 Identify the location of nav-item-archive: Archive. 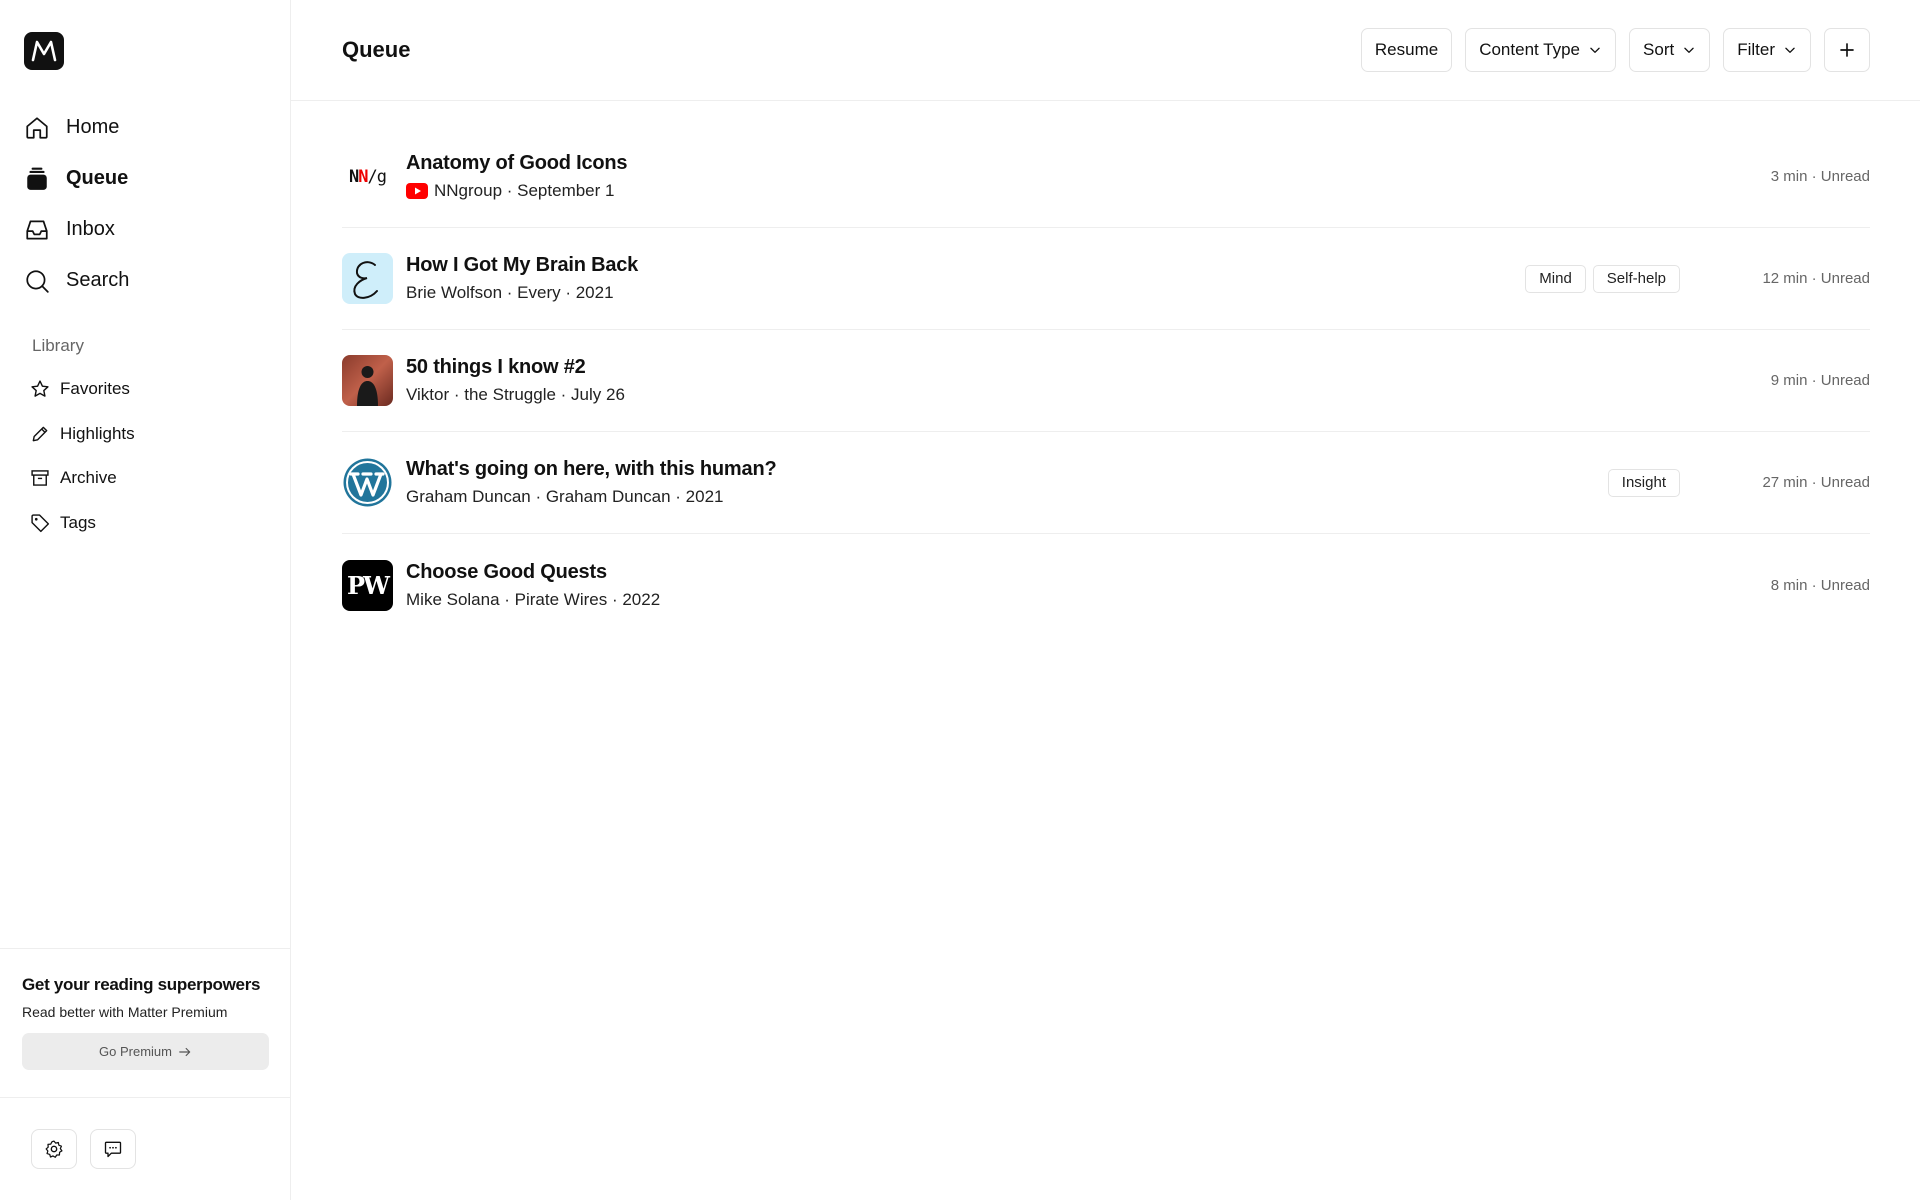
(82, 478).